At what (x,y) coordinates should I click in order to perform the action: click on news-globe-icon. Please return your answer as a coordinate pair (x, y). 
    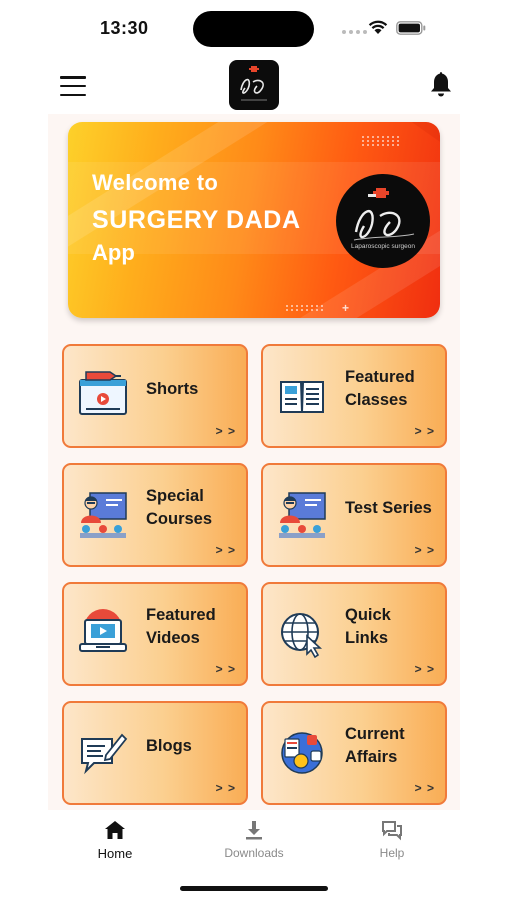
    Looking at the image, I should click on (302, 753).